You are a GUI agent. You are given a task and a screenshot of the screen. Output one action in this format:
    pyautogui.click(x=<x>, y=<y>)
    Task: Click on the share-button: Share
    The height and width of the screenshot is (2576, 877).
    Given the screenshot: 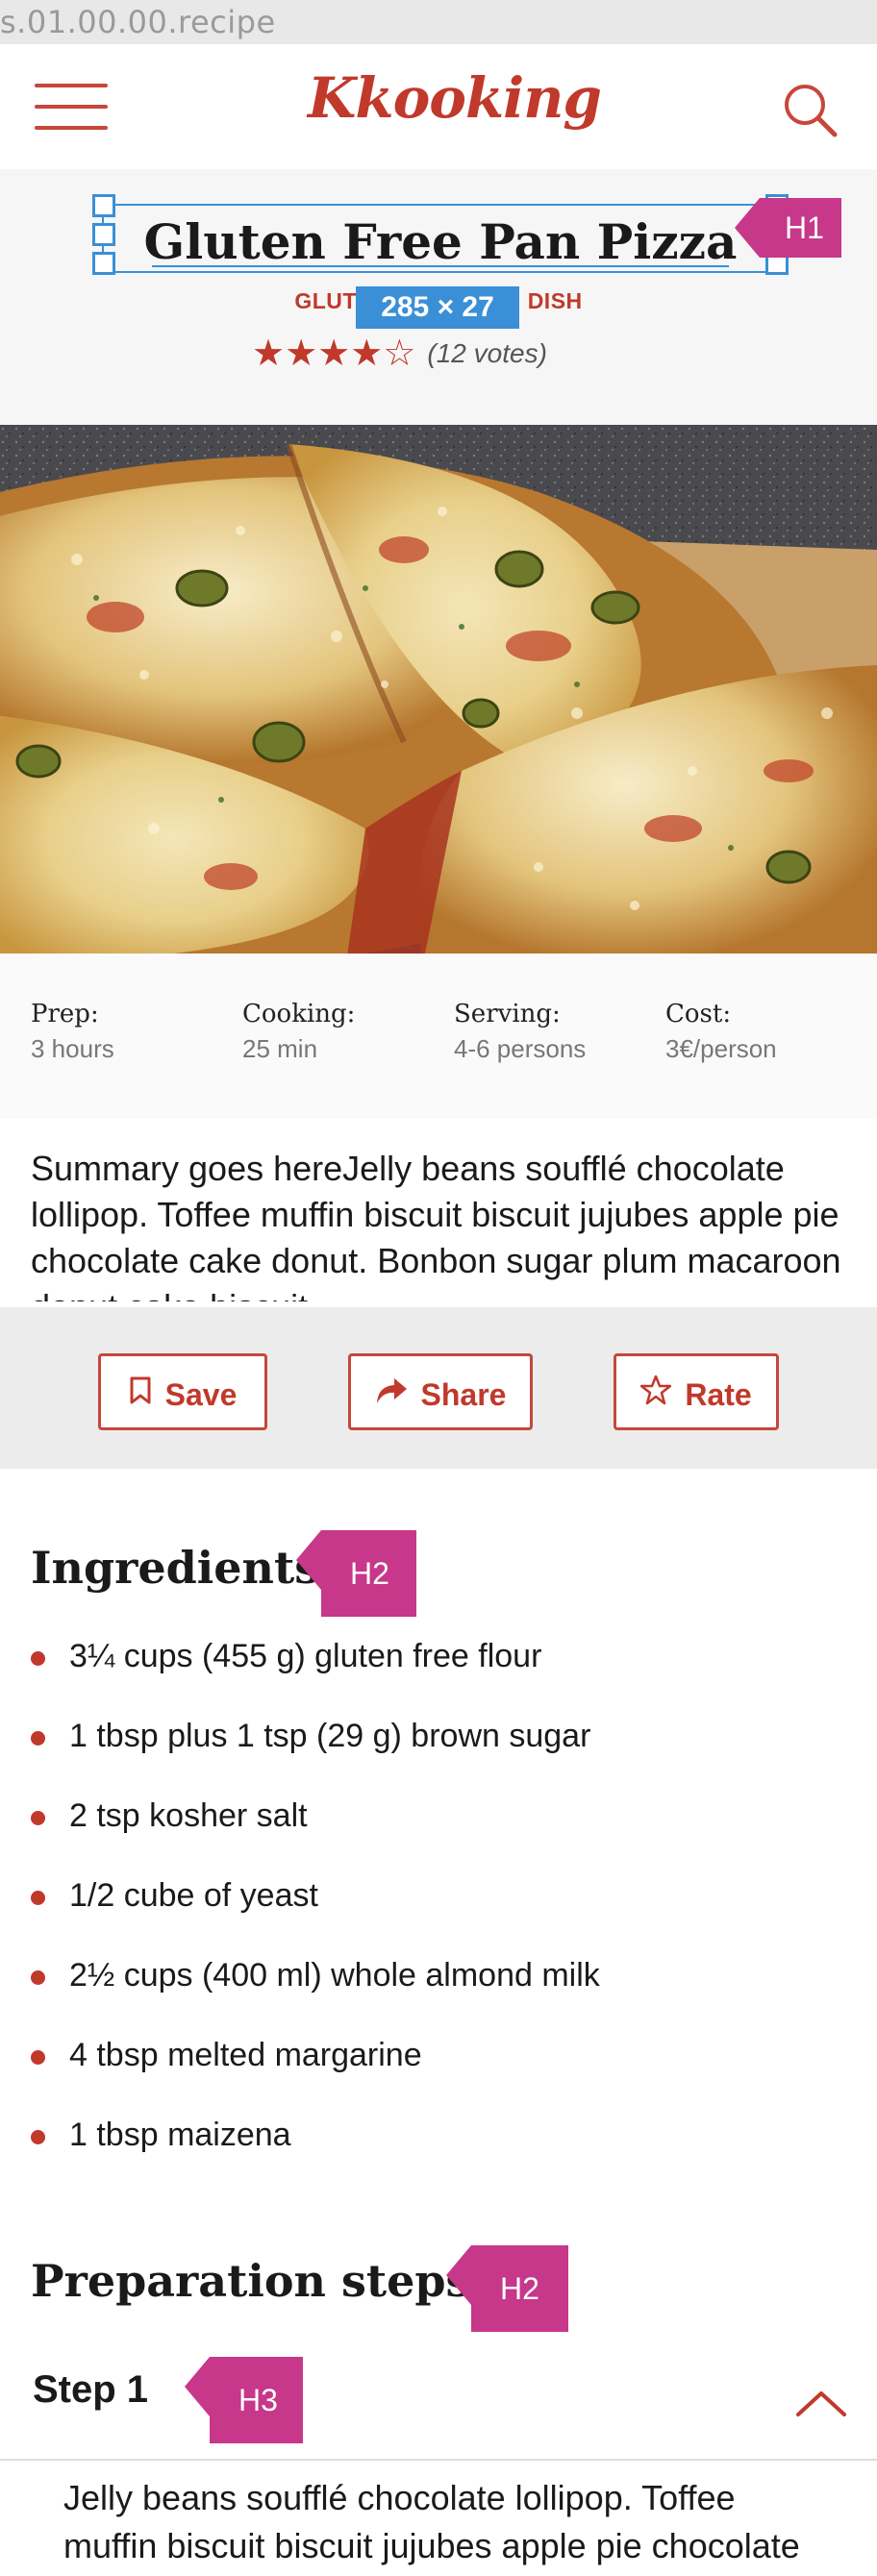 What is the action you would take?
    pyautogui.click(x=440, y=1392)
    